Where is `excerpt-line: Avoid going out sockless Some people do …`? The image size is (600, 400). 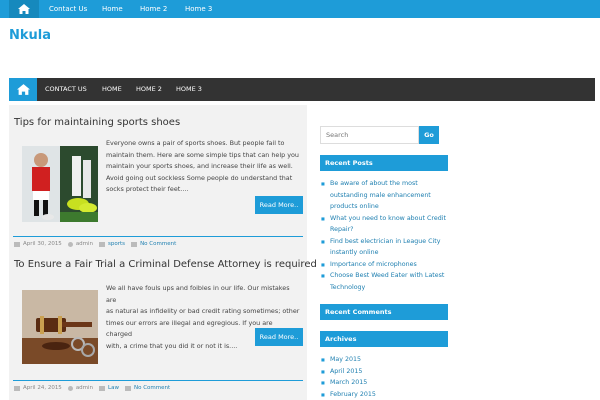
excerpt-line: Avoid going out sockless Some people do … is located at coordinates (199, 177).